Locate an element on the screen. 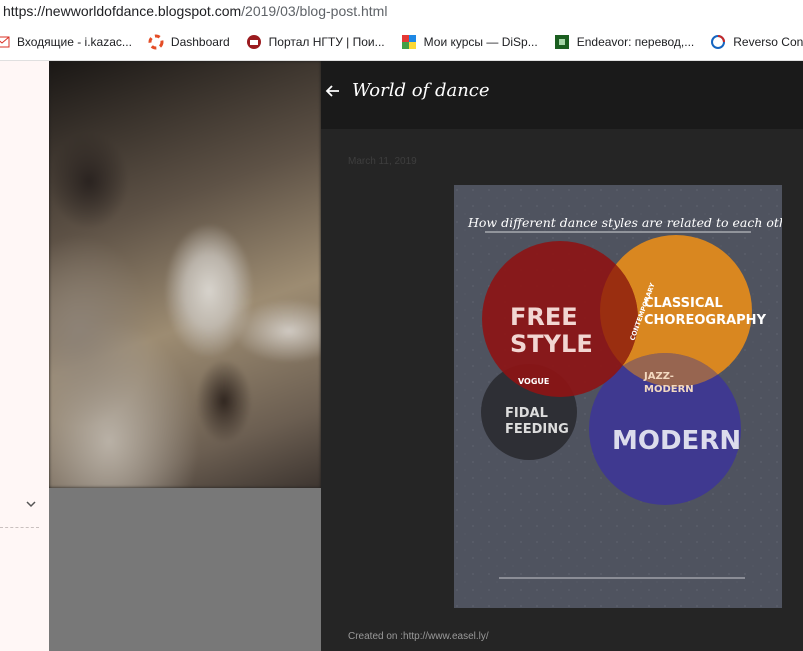 This screenshot has height=651, width=803. blog-title: World of dance is located at coordinates (421, 90).